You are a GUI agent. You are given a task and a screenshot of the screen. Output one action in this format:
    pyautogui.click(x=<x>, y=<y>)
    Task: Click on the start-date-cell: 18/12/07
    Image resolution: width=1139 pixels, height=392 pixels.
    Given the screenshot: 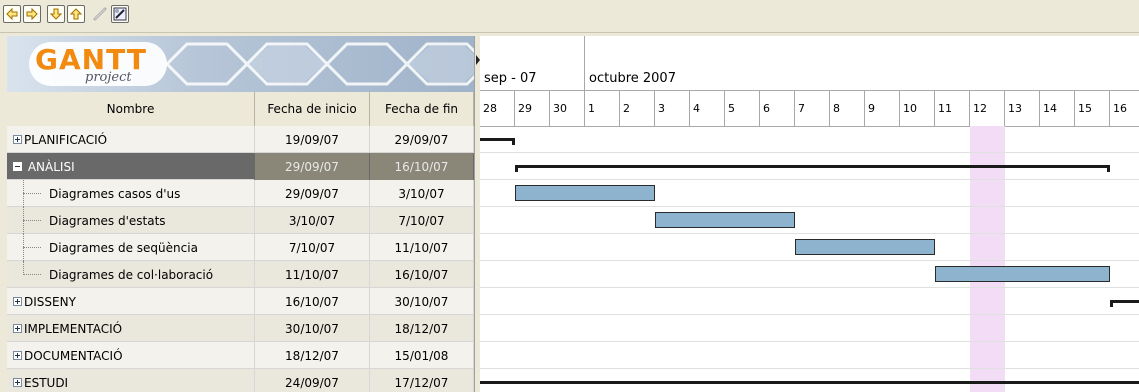 What is the action you would take?
    pyautogui.click(x=312, y=355)
    